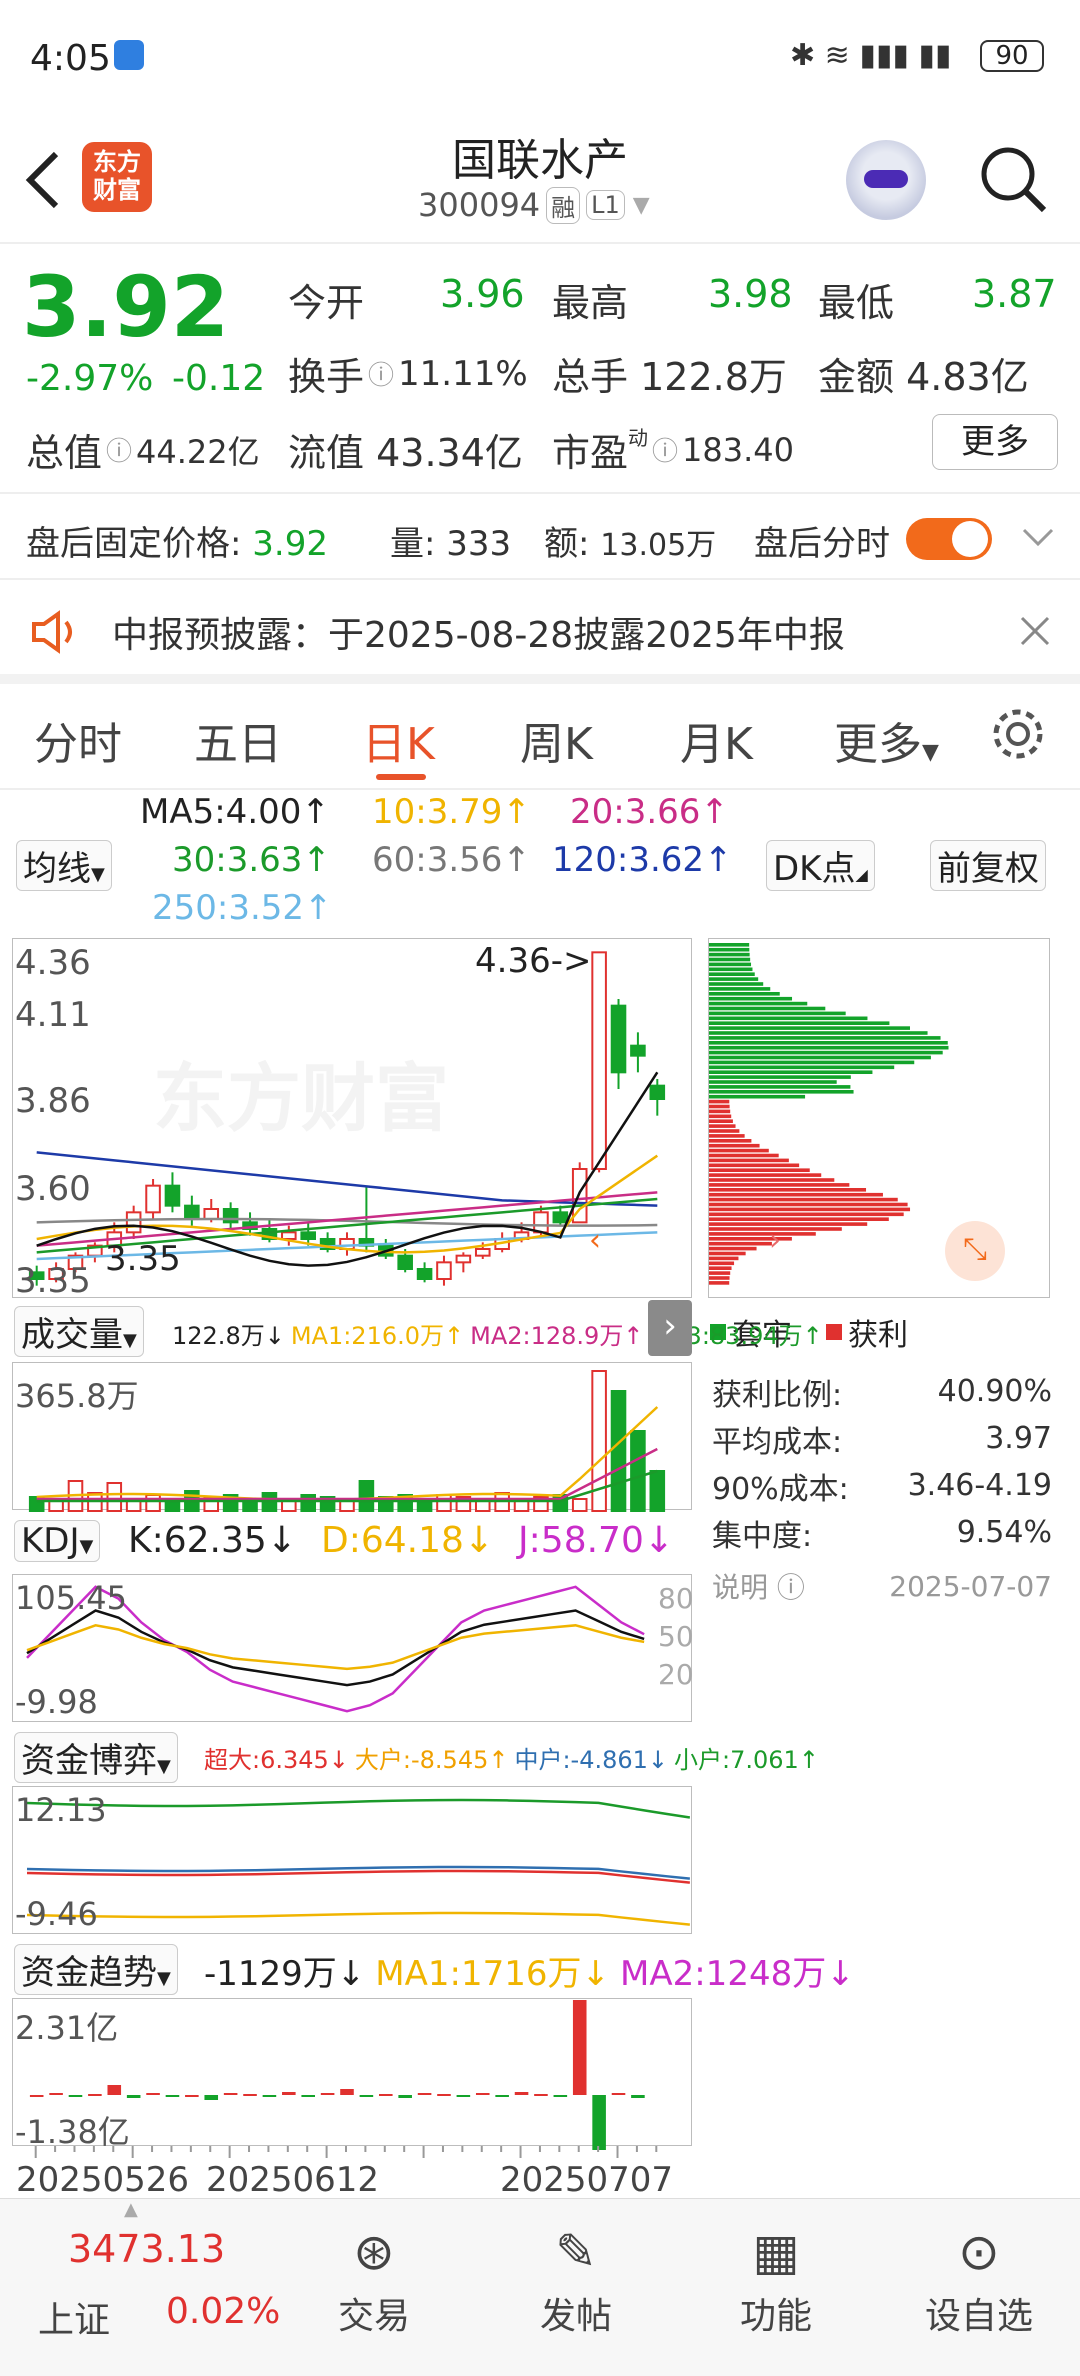  I want to click on chip-distribution: ⤡ ›, so click(879, 1118).